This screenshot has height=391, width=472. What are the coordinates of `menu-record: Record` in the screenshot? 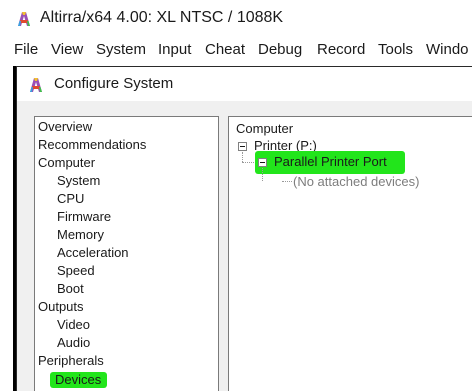 It's located at (341, 49).